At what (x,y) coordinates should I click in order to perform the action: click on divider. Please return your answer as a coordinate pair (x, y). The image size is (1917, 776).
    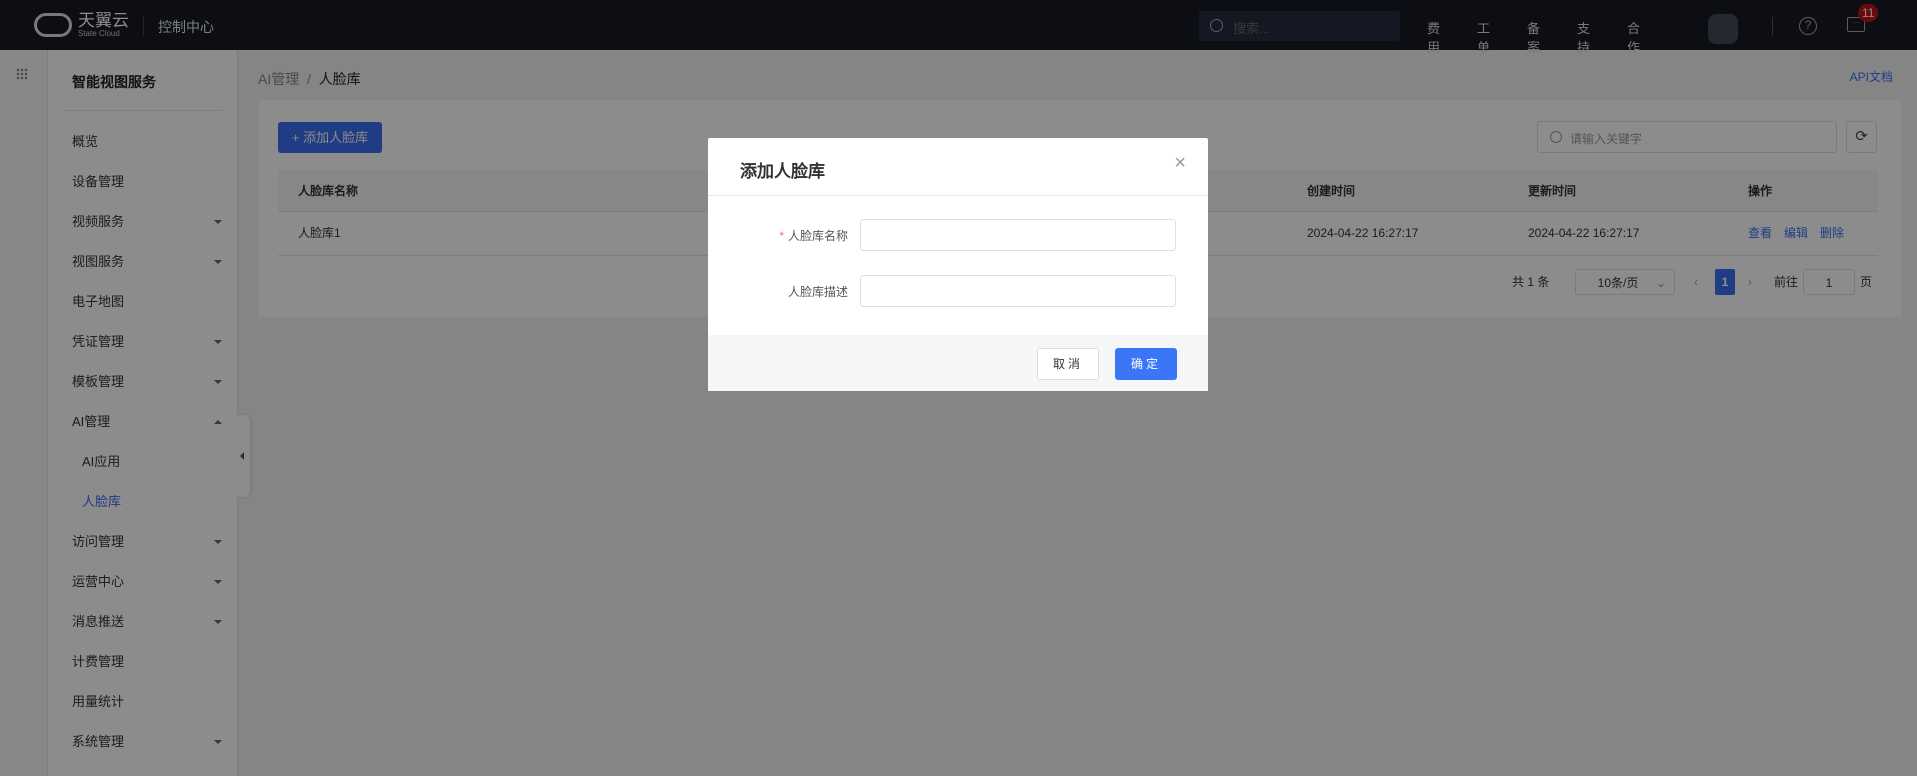
    Looking at the image, I should click on (958, 195).